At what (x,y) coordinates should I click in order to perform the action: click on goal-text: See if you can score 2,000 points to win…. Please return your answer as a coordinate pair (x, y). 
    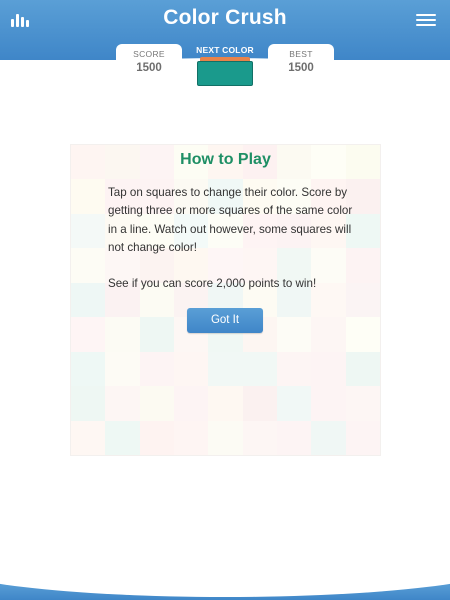
    Looking at the image, I should click on (212, 283).